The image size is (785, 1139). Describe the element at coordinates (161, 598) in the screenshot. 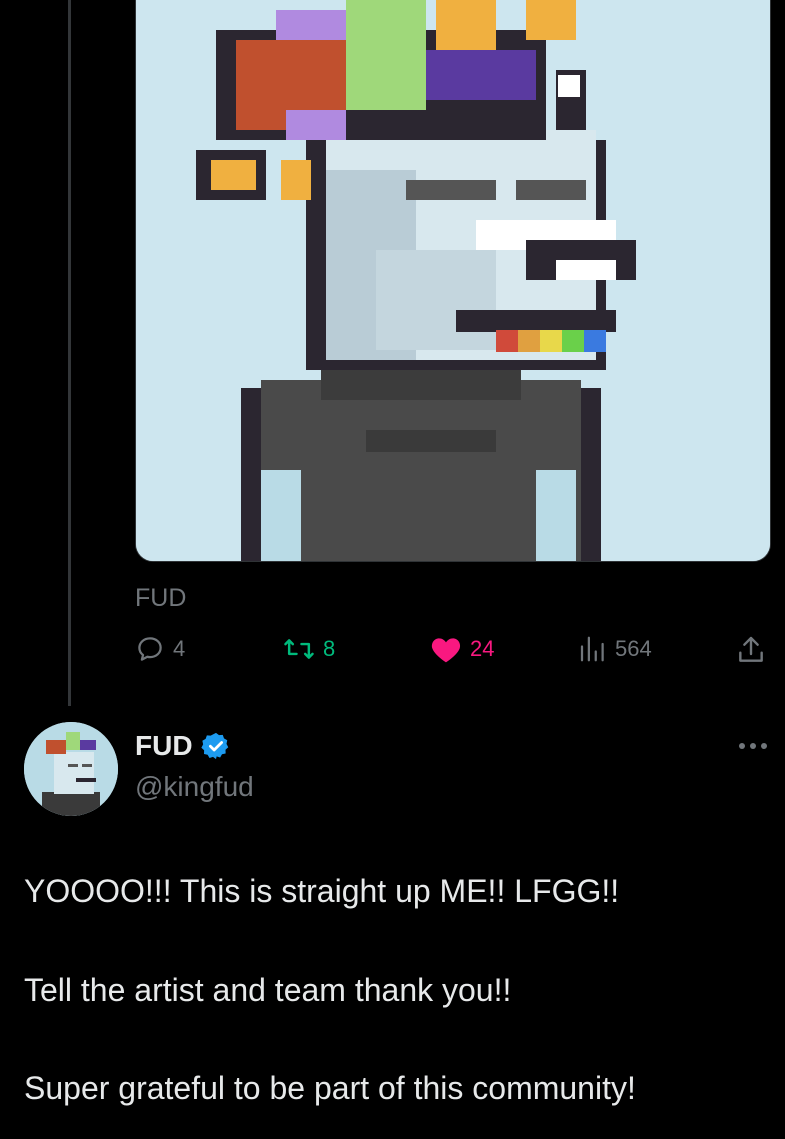

I see `quoted-post-source-label: FUD` at that location.